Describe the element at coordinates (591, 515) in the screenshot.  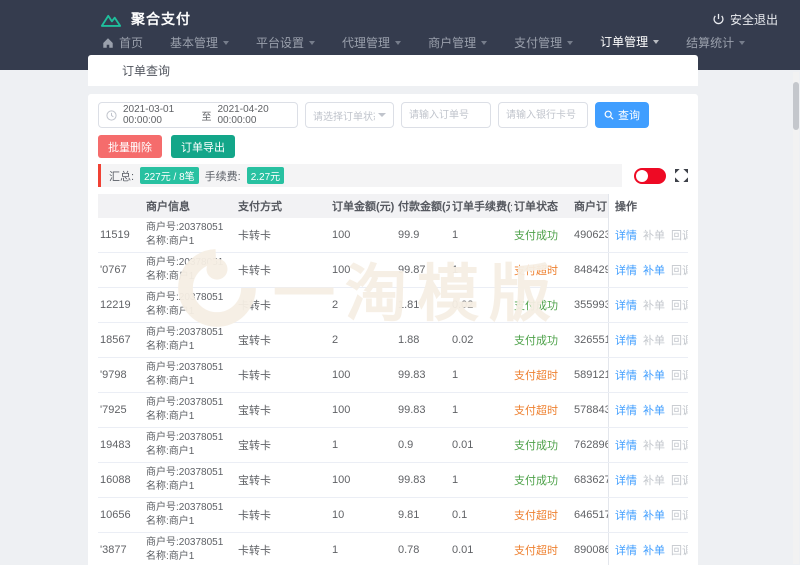
I see `merchant-order-cell: 646517` at that location.